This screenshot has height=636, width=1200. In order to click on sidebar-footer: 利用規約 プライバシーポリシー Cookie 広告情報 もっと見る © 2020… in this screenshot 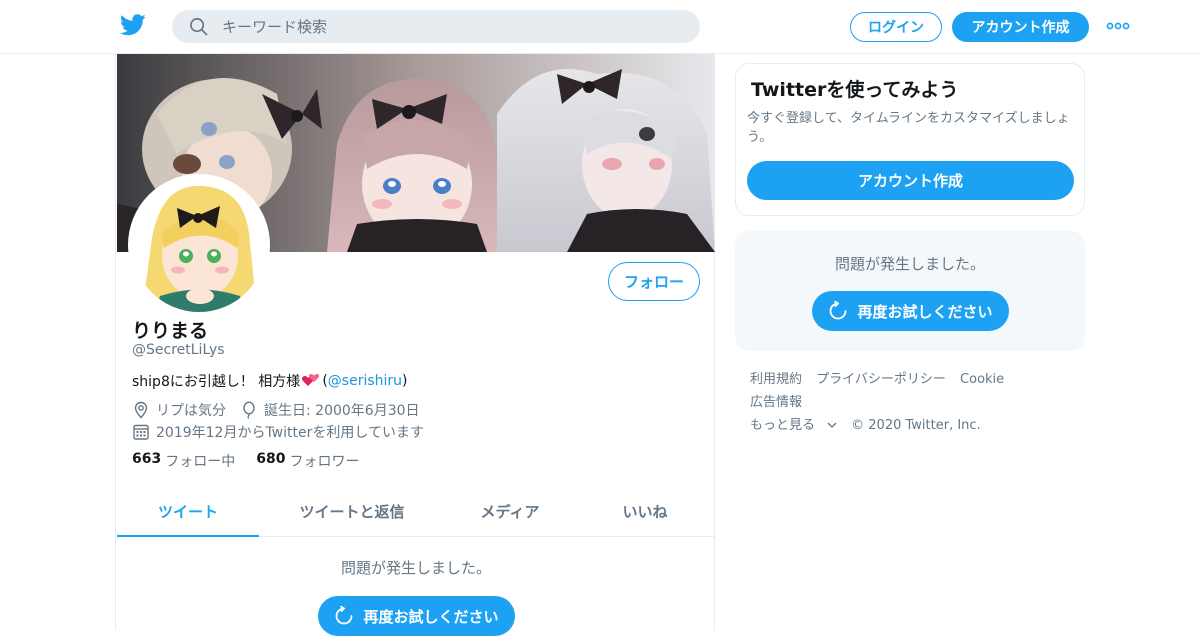, I will do `click(915, 402)`.